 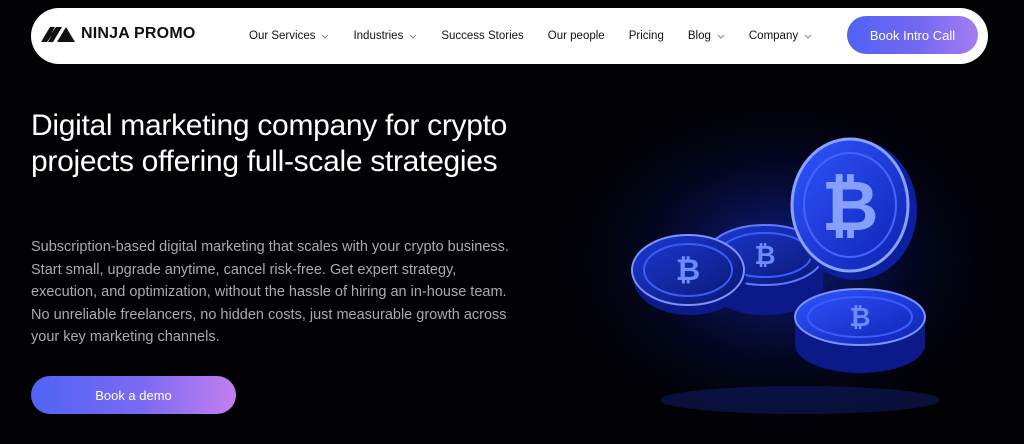 I want to click on nav-item-industries: Industries, so click(x=385, y=36).